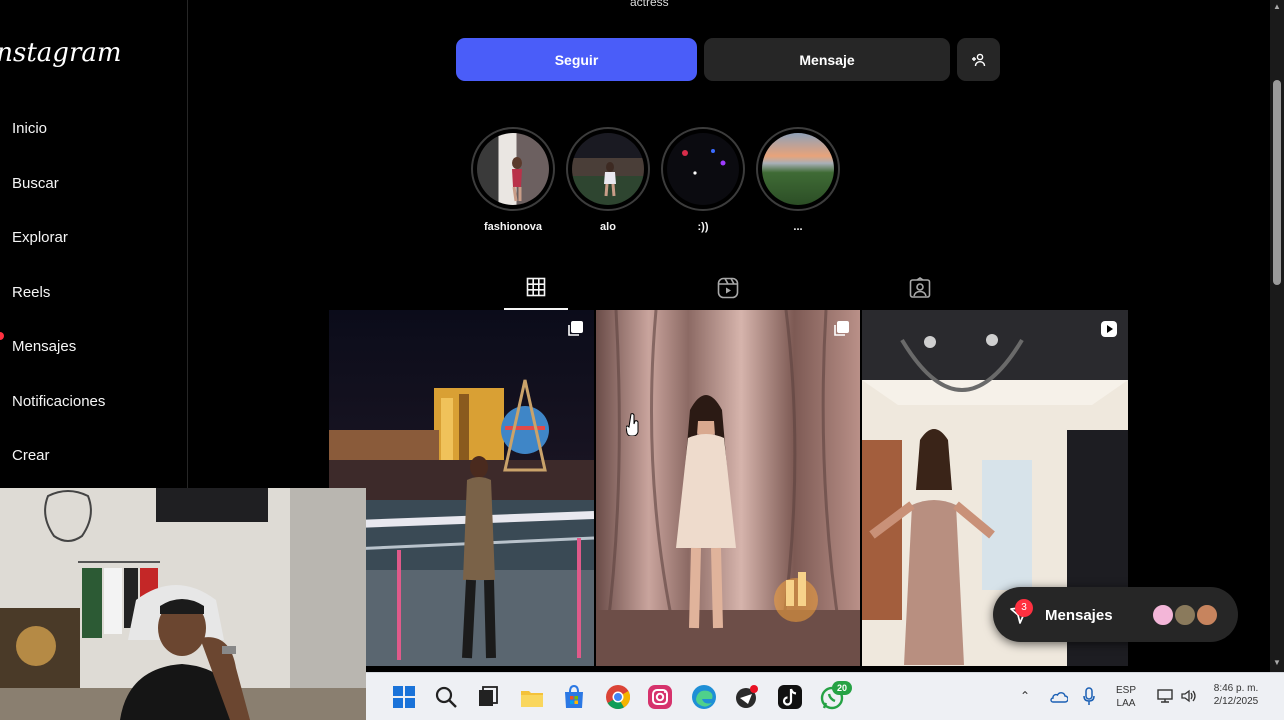 This screenshot has height=720, width=1284. What do you see at coordinates (825, 696) in the screenshot?
I see `windows-taskbar: 20 ⌃ ESP LAA 8:46 p. m. 2/12/2025` at bounding box center [825, 696].